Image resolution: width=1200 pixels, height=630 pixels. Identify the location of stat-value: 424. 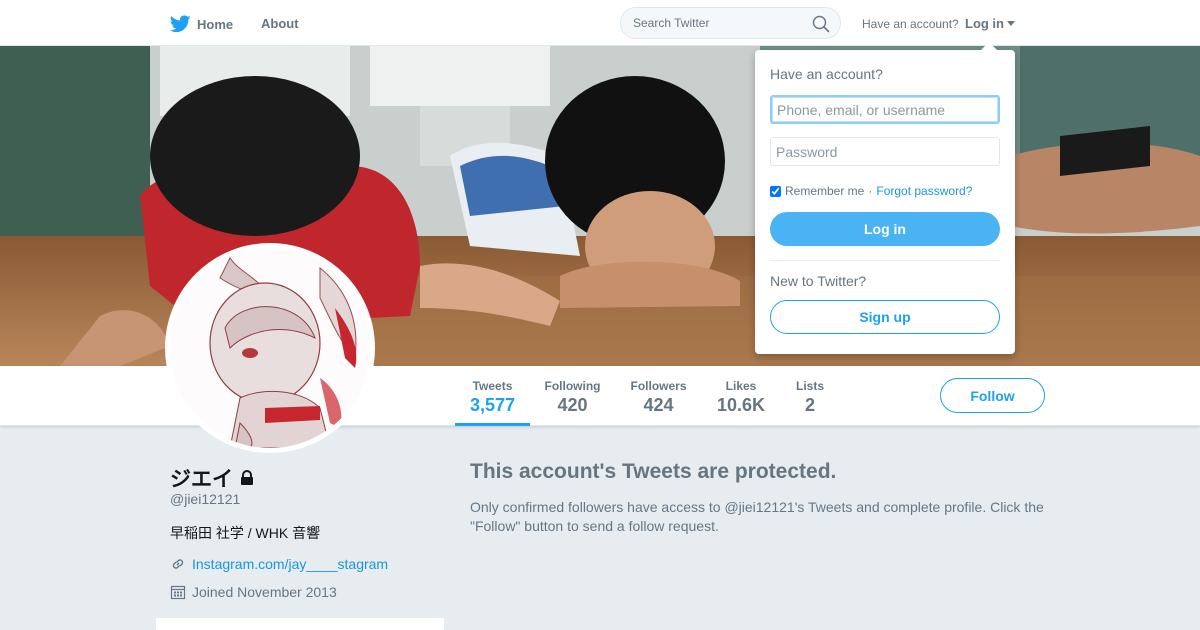
(658, 405).